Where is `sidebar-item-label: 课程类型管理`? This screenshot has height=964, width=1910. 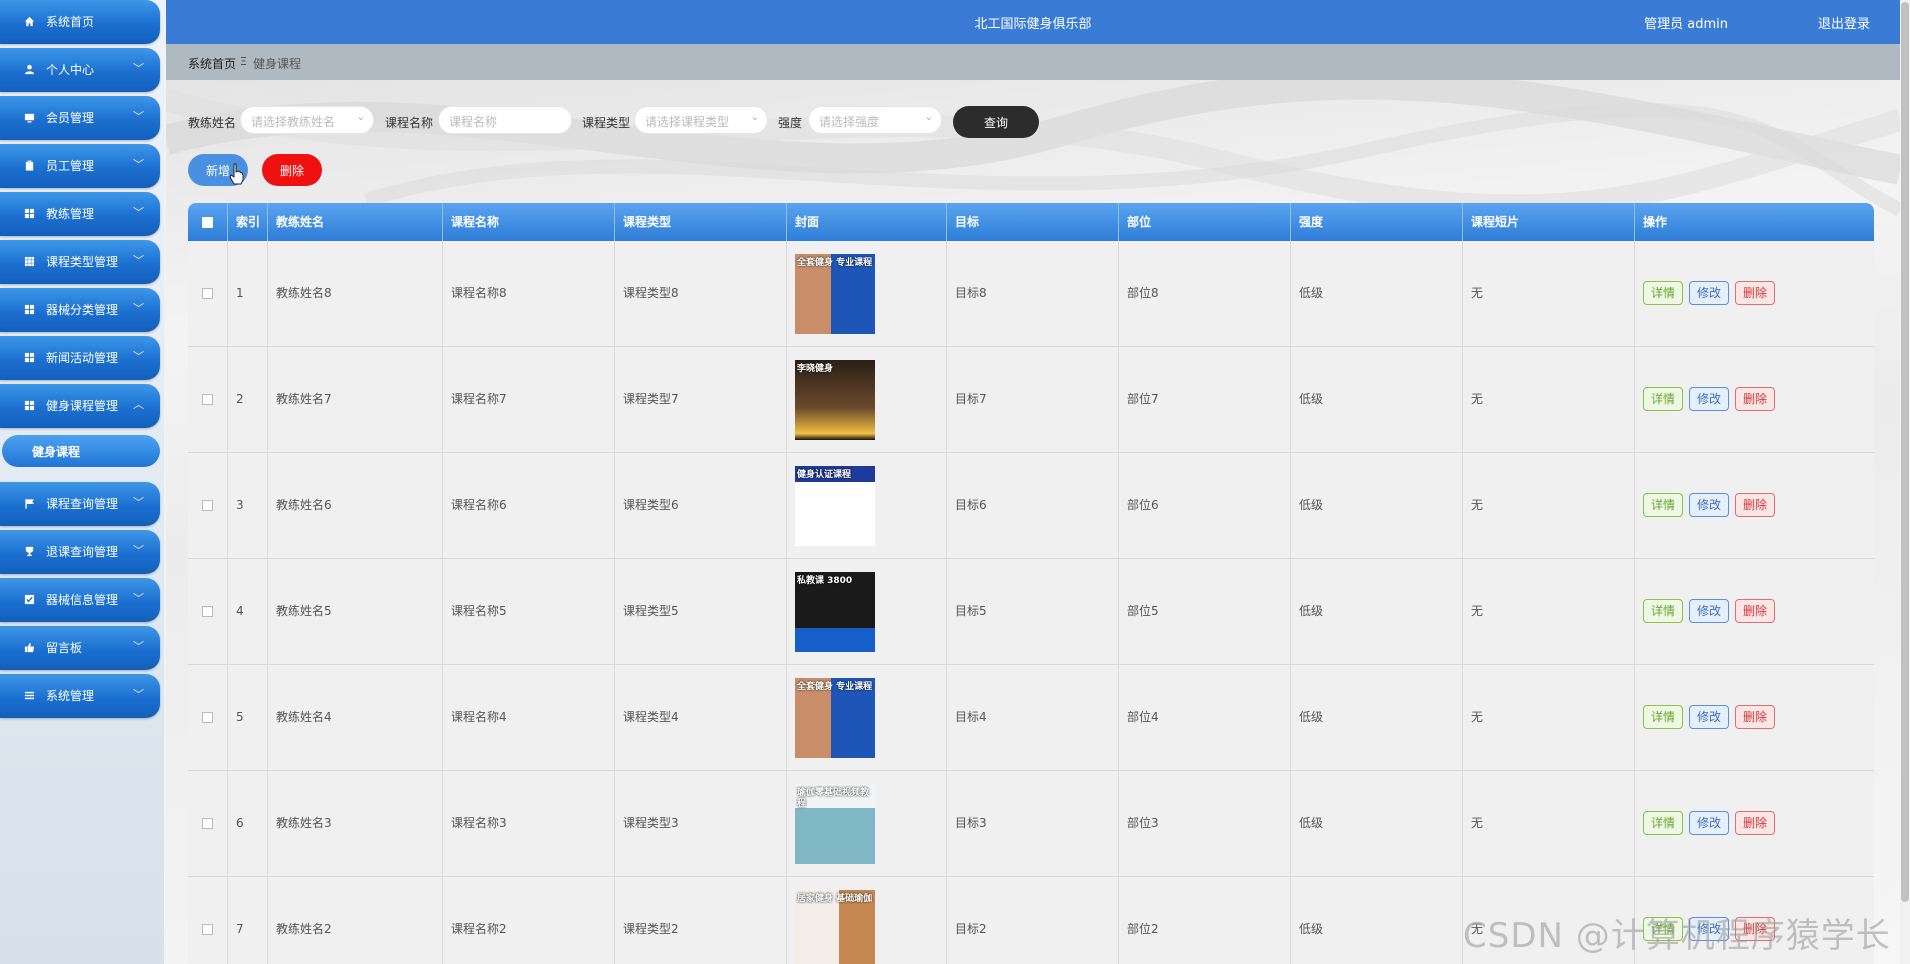
sidebar-item-label: 课程类型管理 is located at coordinates (82, 262).